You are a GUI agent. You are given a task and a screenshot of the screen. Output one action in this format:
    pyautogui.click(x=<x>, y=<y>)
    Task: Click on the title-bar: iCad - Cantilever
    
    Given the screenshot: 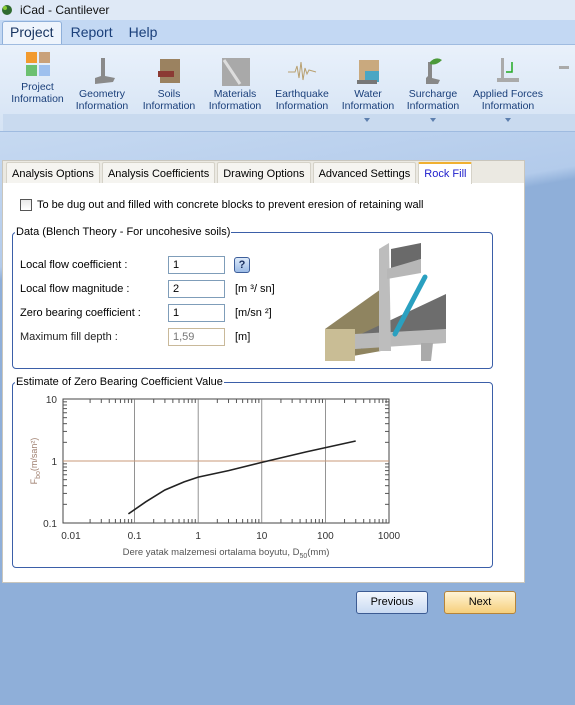 What is the action you would take?
    pyautogui.click(x=287, y=10)
    